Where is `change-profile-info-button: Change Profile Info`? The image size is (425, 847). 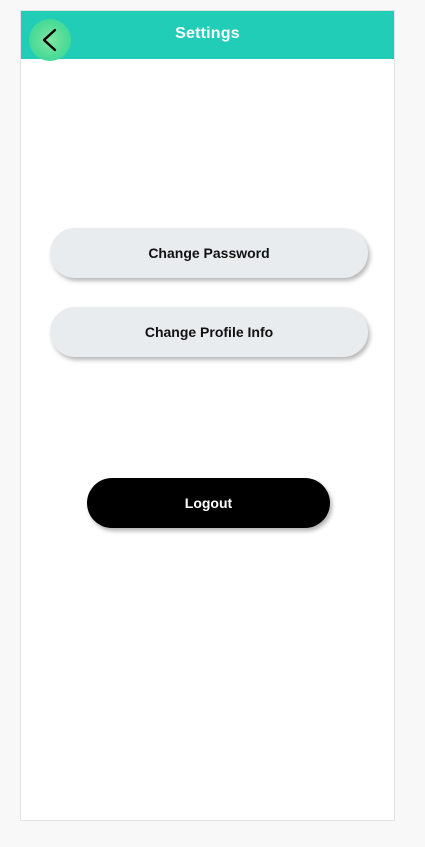 change-profile-info-button: Change Profile Info is located at coordinates (209, 332).